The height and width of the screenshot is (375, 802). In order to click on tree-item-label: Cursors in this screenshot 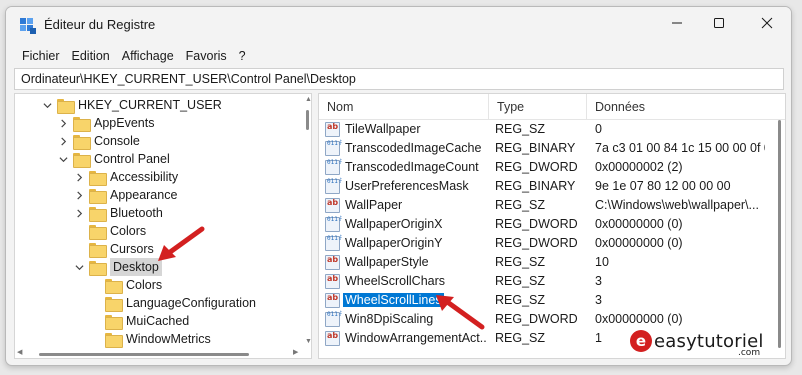, I will do `click(132, 249)`.